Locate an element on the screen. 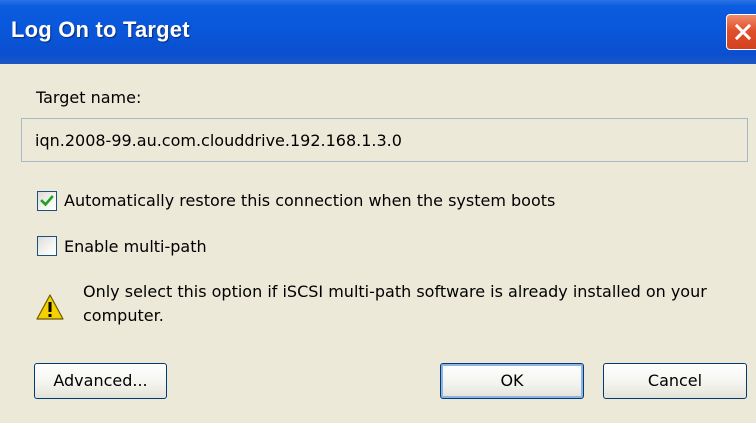 The image size is (756, 423). cancel-button: Cancel is located at coordinates (675, 381).